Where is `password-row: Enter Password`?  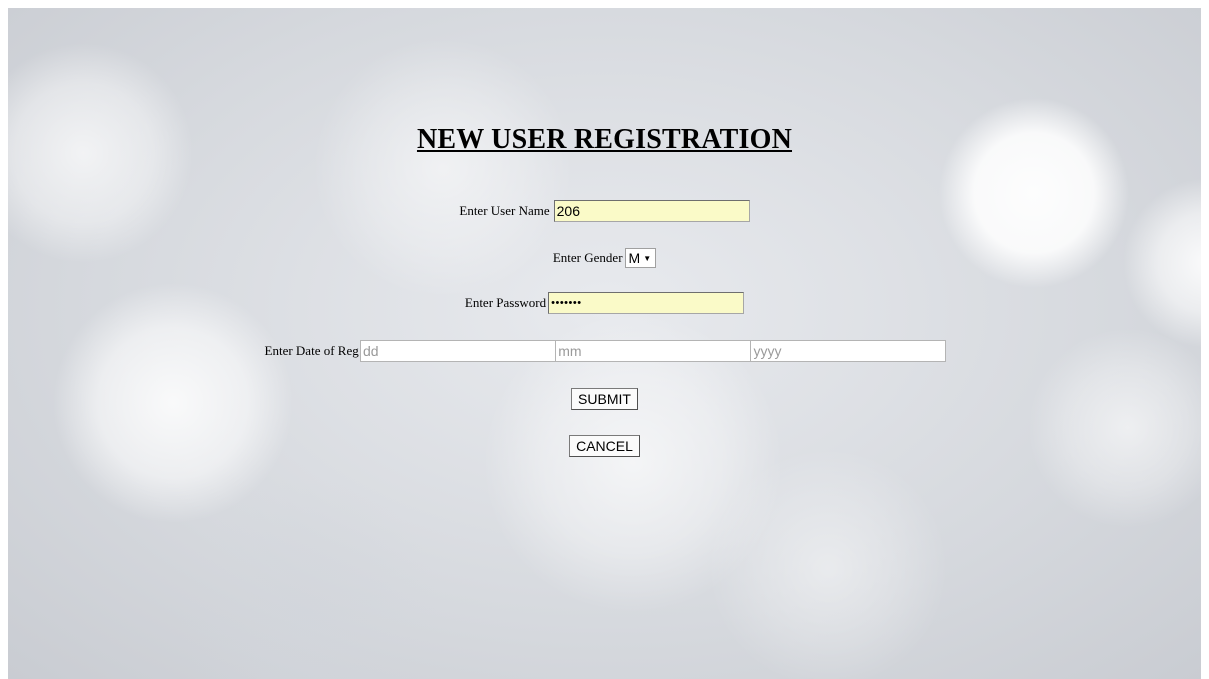 password-row: Enter Password is located at coordinates (604, 303).